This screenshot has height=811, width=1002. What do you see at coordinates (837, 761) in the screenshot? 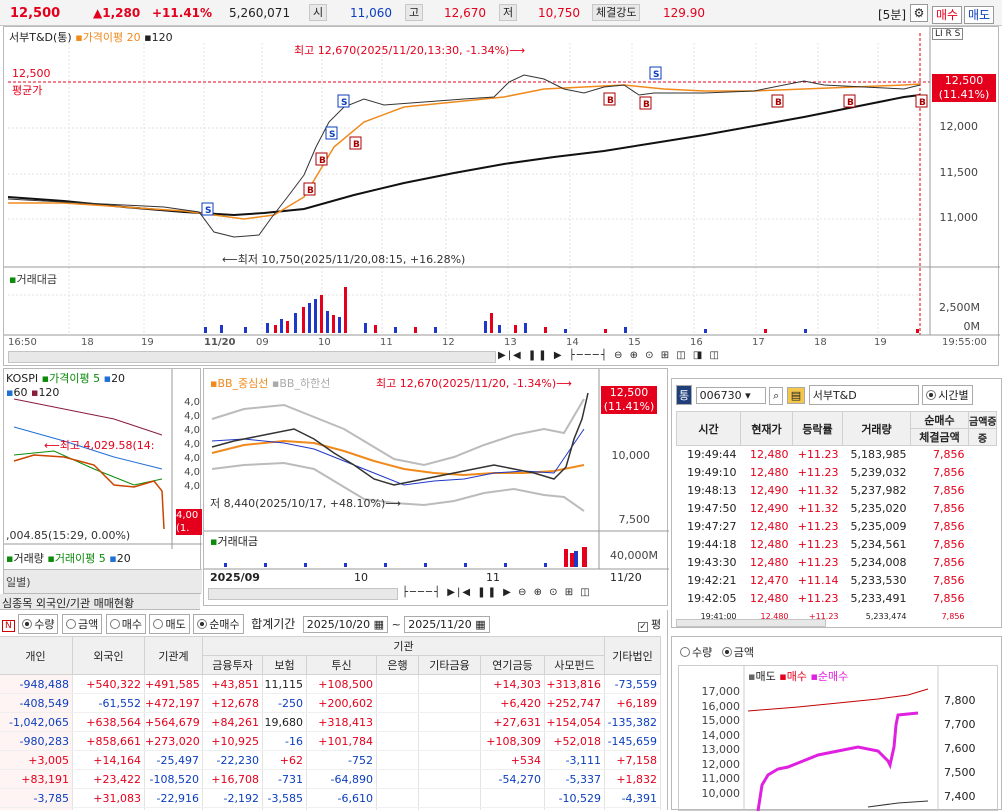
I see `flow-net-line` at bounding box center [837, 761].